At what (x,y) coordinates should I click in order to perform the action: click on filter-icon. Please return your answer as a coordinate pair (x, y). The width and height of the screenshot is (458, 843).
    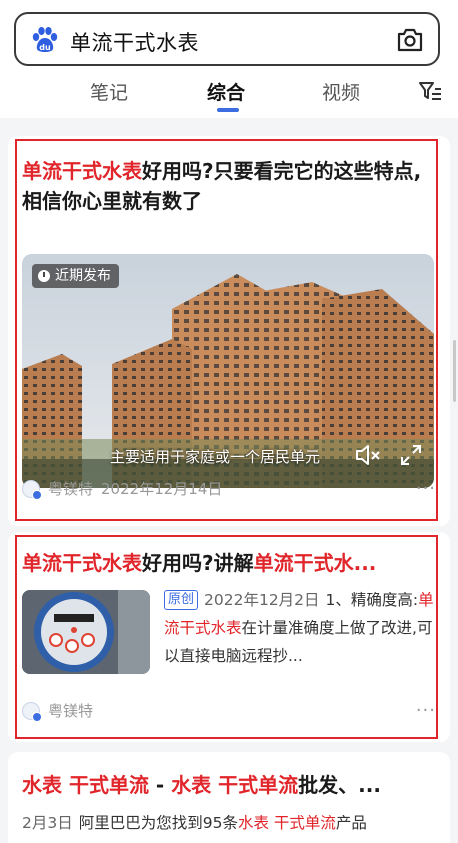
    Looking at the image, I should click on (430, 91).